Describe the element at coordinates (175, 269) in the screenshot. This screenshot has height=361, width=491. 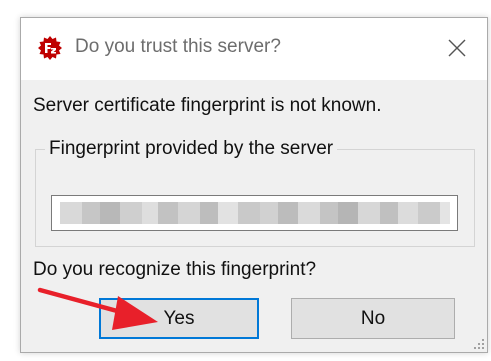
I see `recognize-question: Do you recognize this fingerprint?` at that location.